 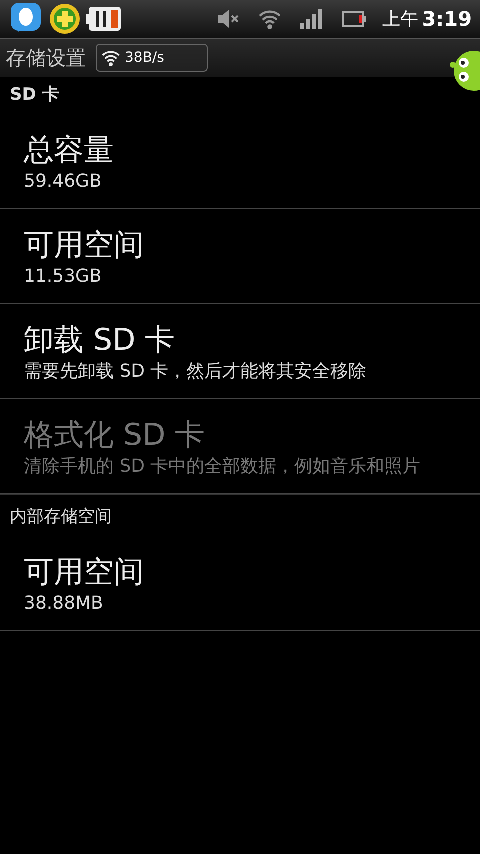 I want to click on item-summary: 38.88MB, so click(x=64, y=604).